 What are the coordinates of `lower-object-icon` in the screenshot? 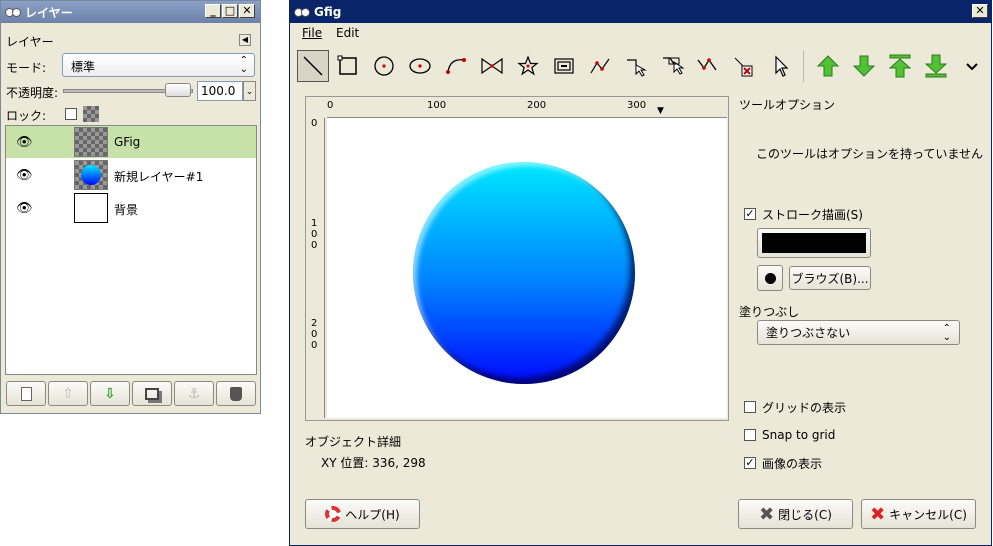 It's located at (864, 66).